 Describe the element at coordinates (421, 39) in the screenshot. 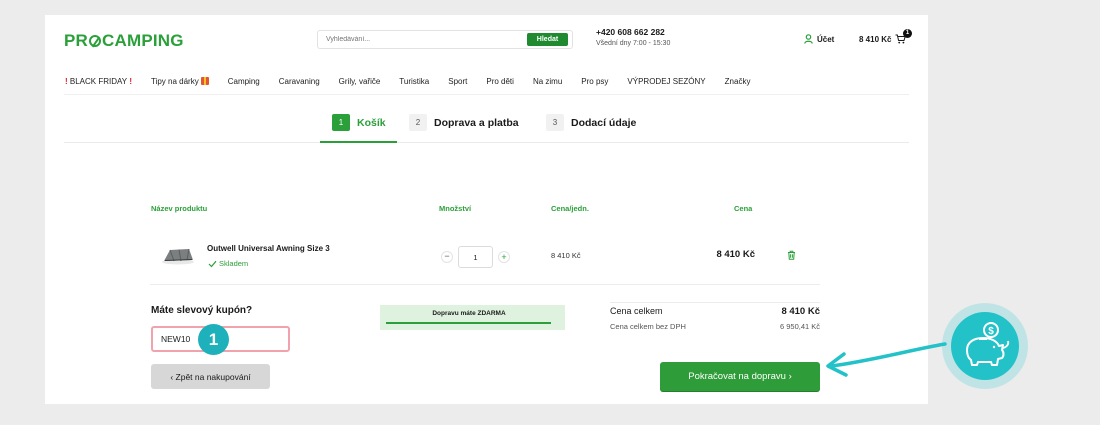

I see `search-input` at that location.